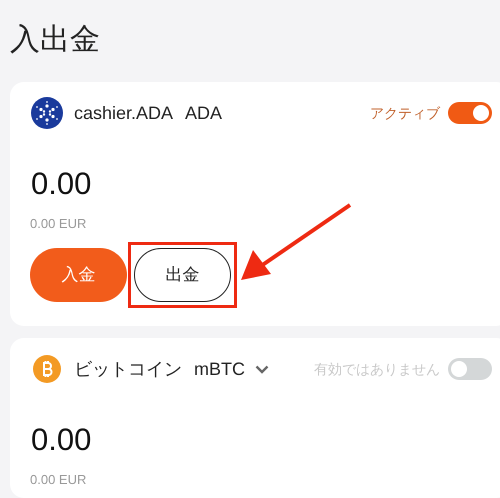  What do you see at coordinates (47, 369) in the screenshot?
I see `bitcoin-icon` at bounding box center [47, 369].